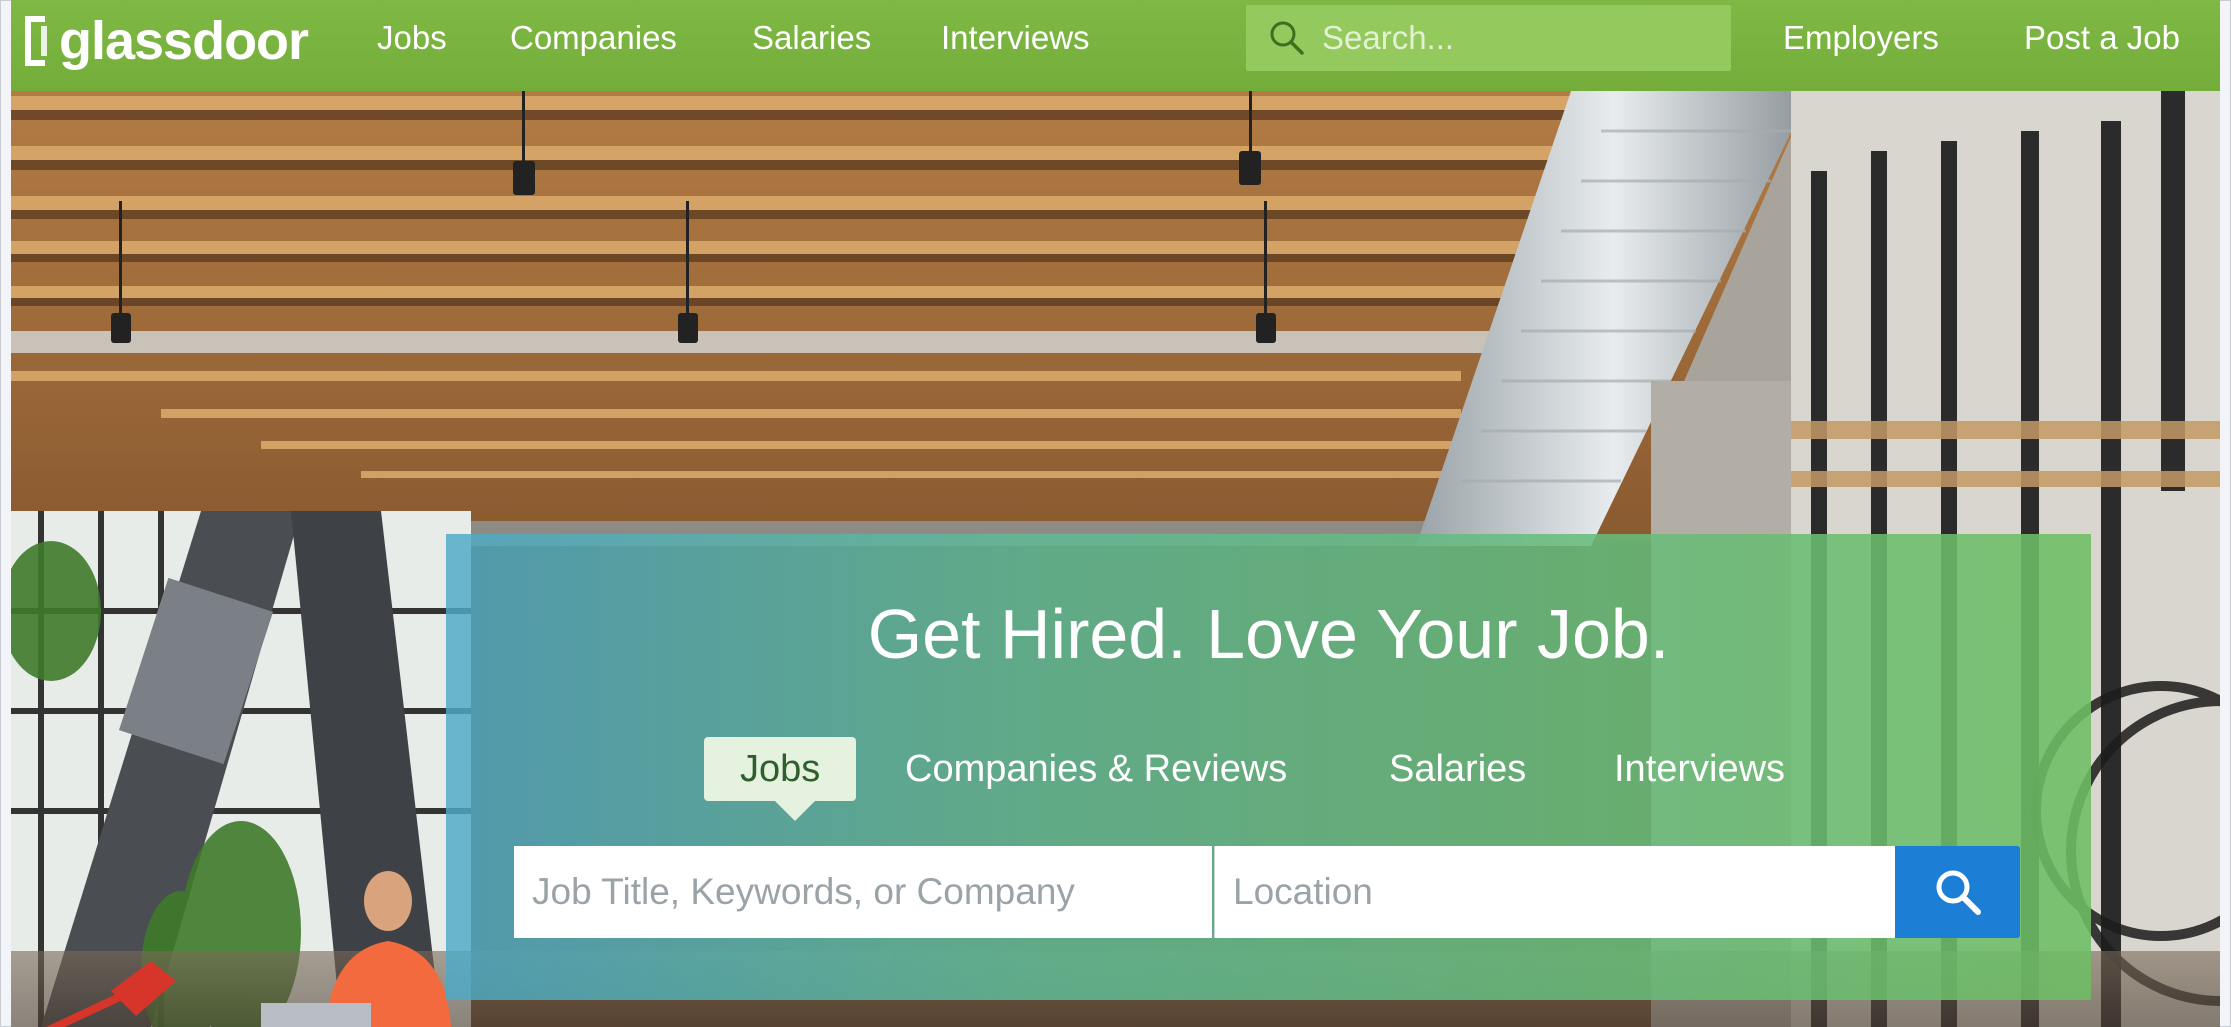  I want to click on glassdoor-logo-icon, so click(36, 41).